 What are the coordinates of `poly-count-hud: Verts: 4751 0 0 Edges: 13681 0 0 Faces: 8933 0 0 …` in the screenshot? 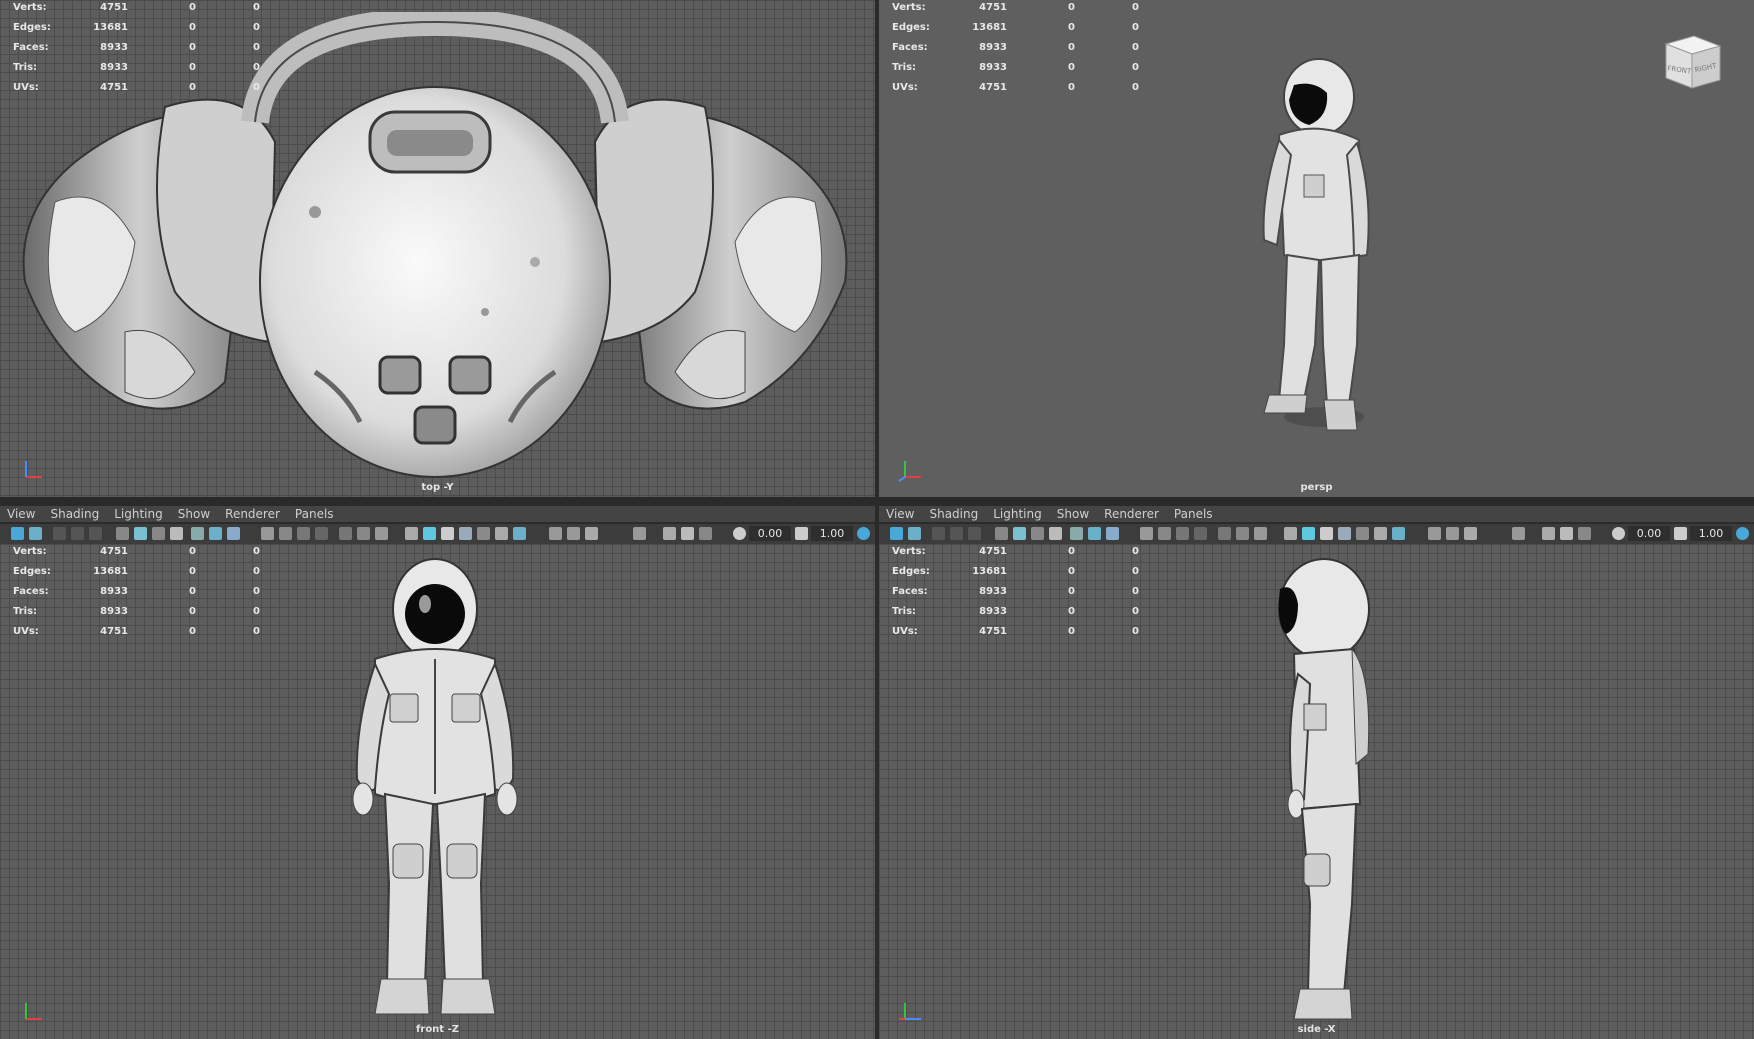 It's located at (1015, 47).